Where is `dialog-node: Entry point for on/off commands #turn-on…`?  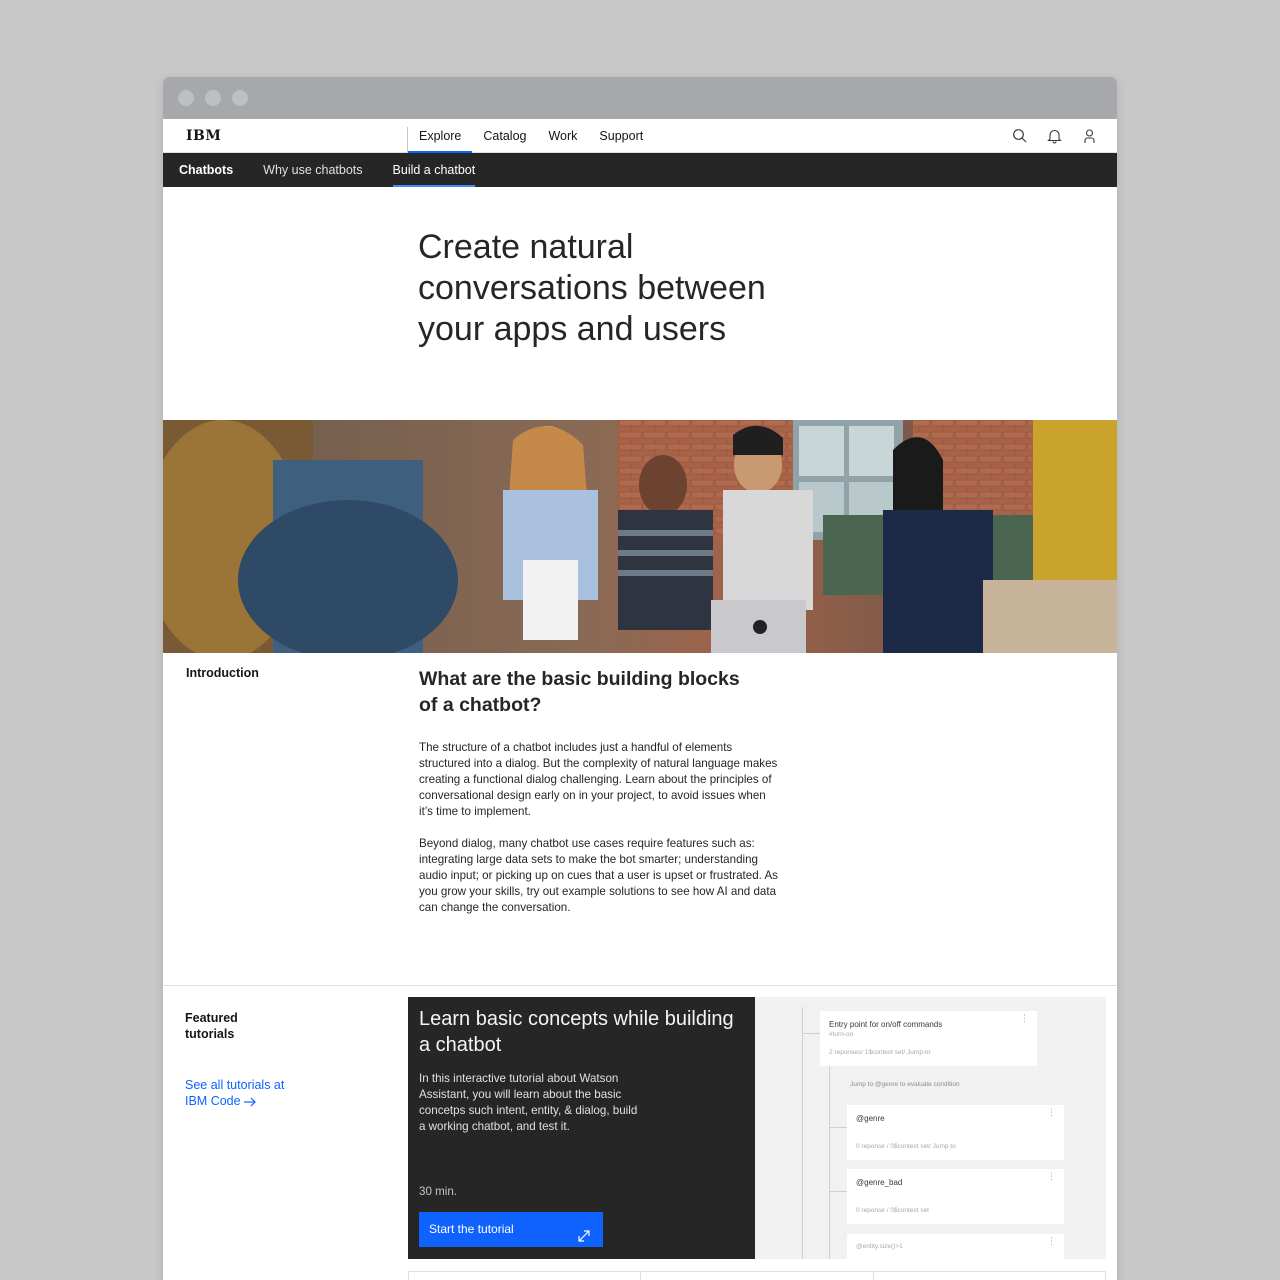 dialog-node: Entry point for on/off commands #turn-on… is located at coordinates (928, 1038).